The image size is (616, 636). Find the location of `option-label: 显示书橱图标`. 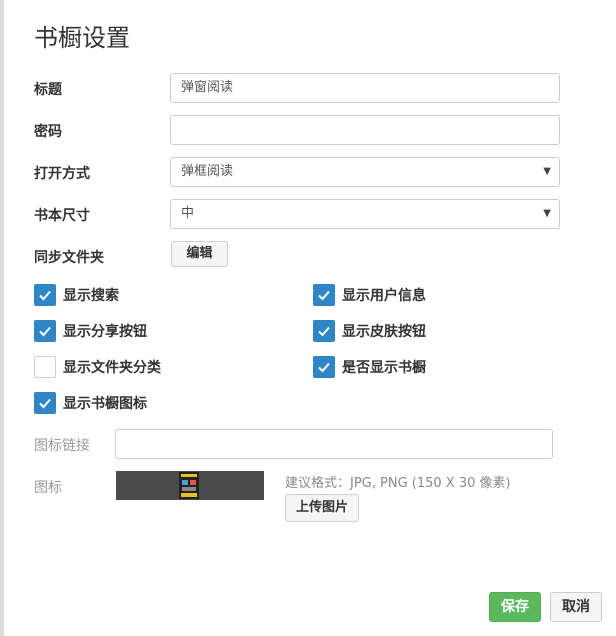

option-label: 显示书橱图标 is located at coordinates (105, 404).